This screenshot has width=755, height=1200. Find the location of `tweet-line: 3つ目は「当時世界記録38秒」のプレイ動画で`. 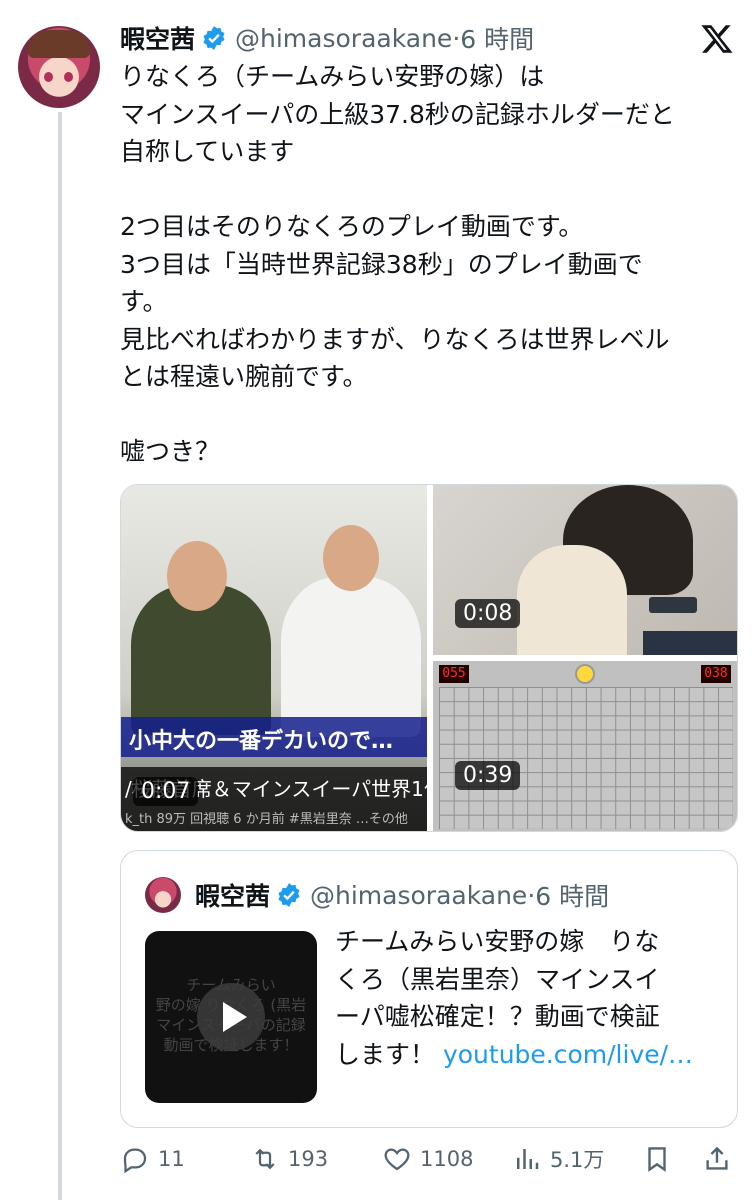

tweet-line: 3つ目は「当時世界記録38秒」のプレイ動画で is located at coordinates (381, 264).